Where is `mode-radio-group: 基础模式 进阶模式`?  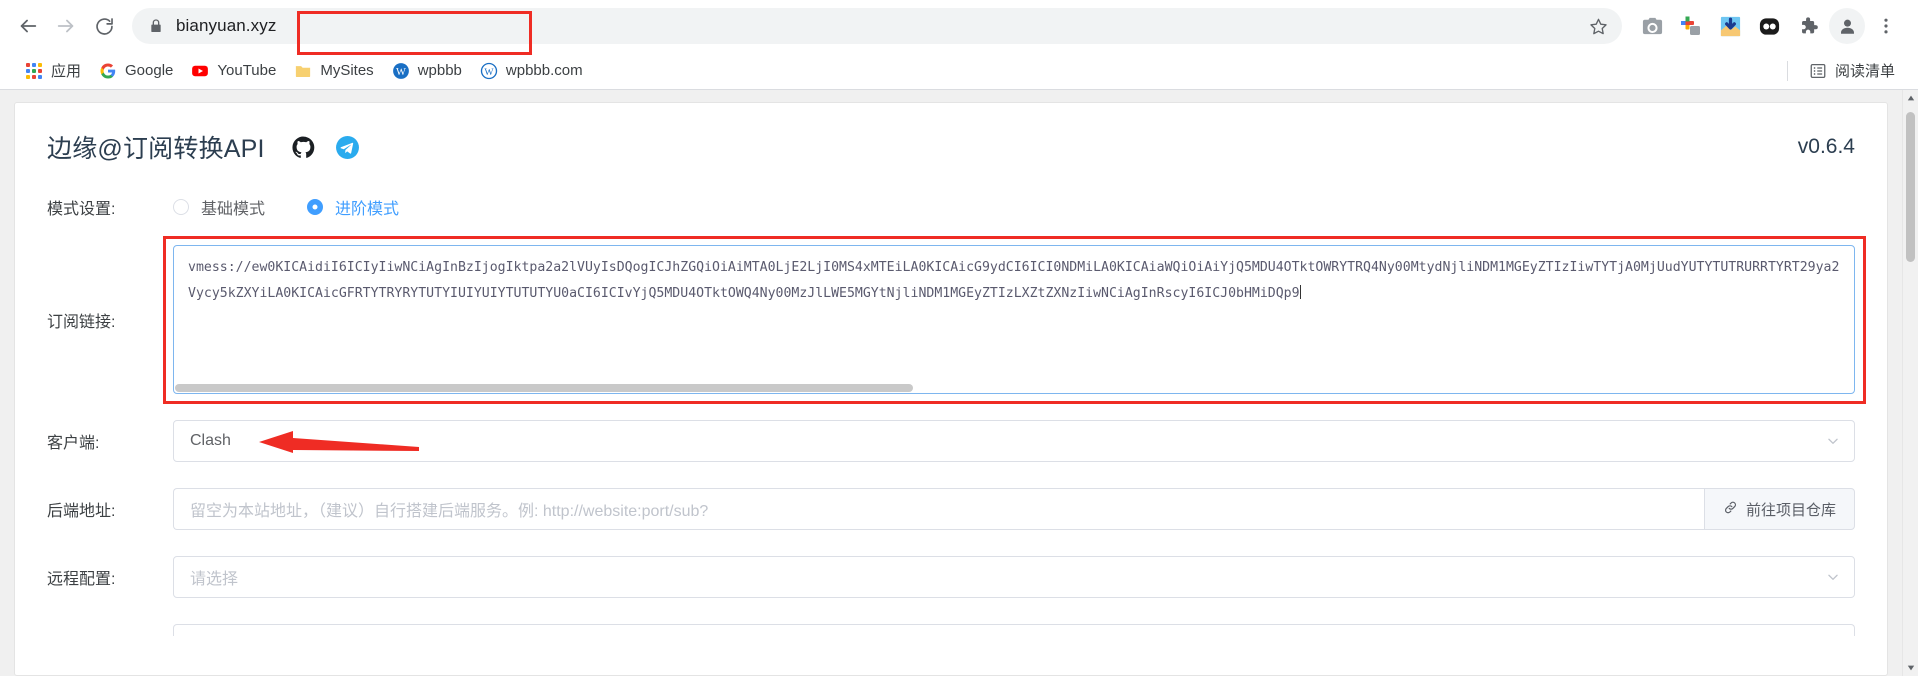
mode-radio-group: 基础模式 进阶模式 is located at coordinates (307, 207).